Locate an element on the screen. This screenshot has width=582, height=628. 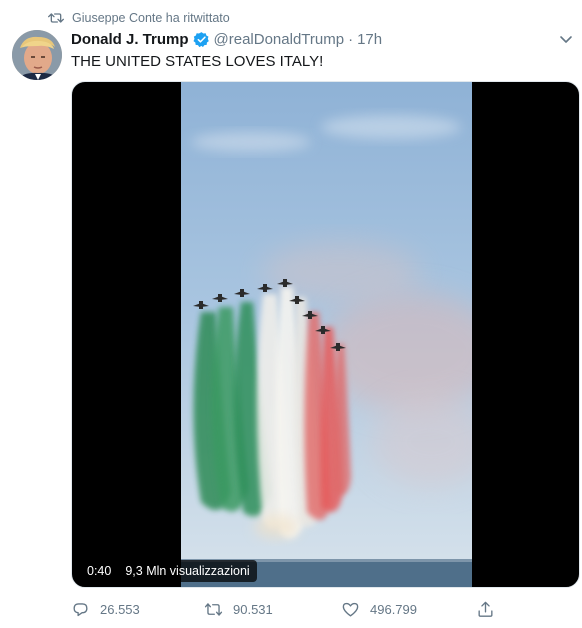
author-name: Donald J. Trump is located at coordinates (130, 39).